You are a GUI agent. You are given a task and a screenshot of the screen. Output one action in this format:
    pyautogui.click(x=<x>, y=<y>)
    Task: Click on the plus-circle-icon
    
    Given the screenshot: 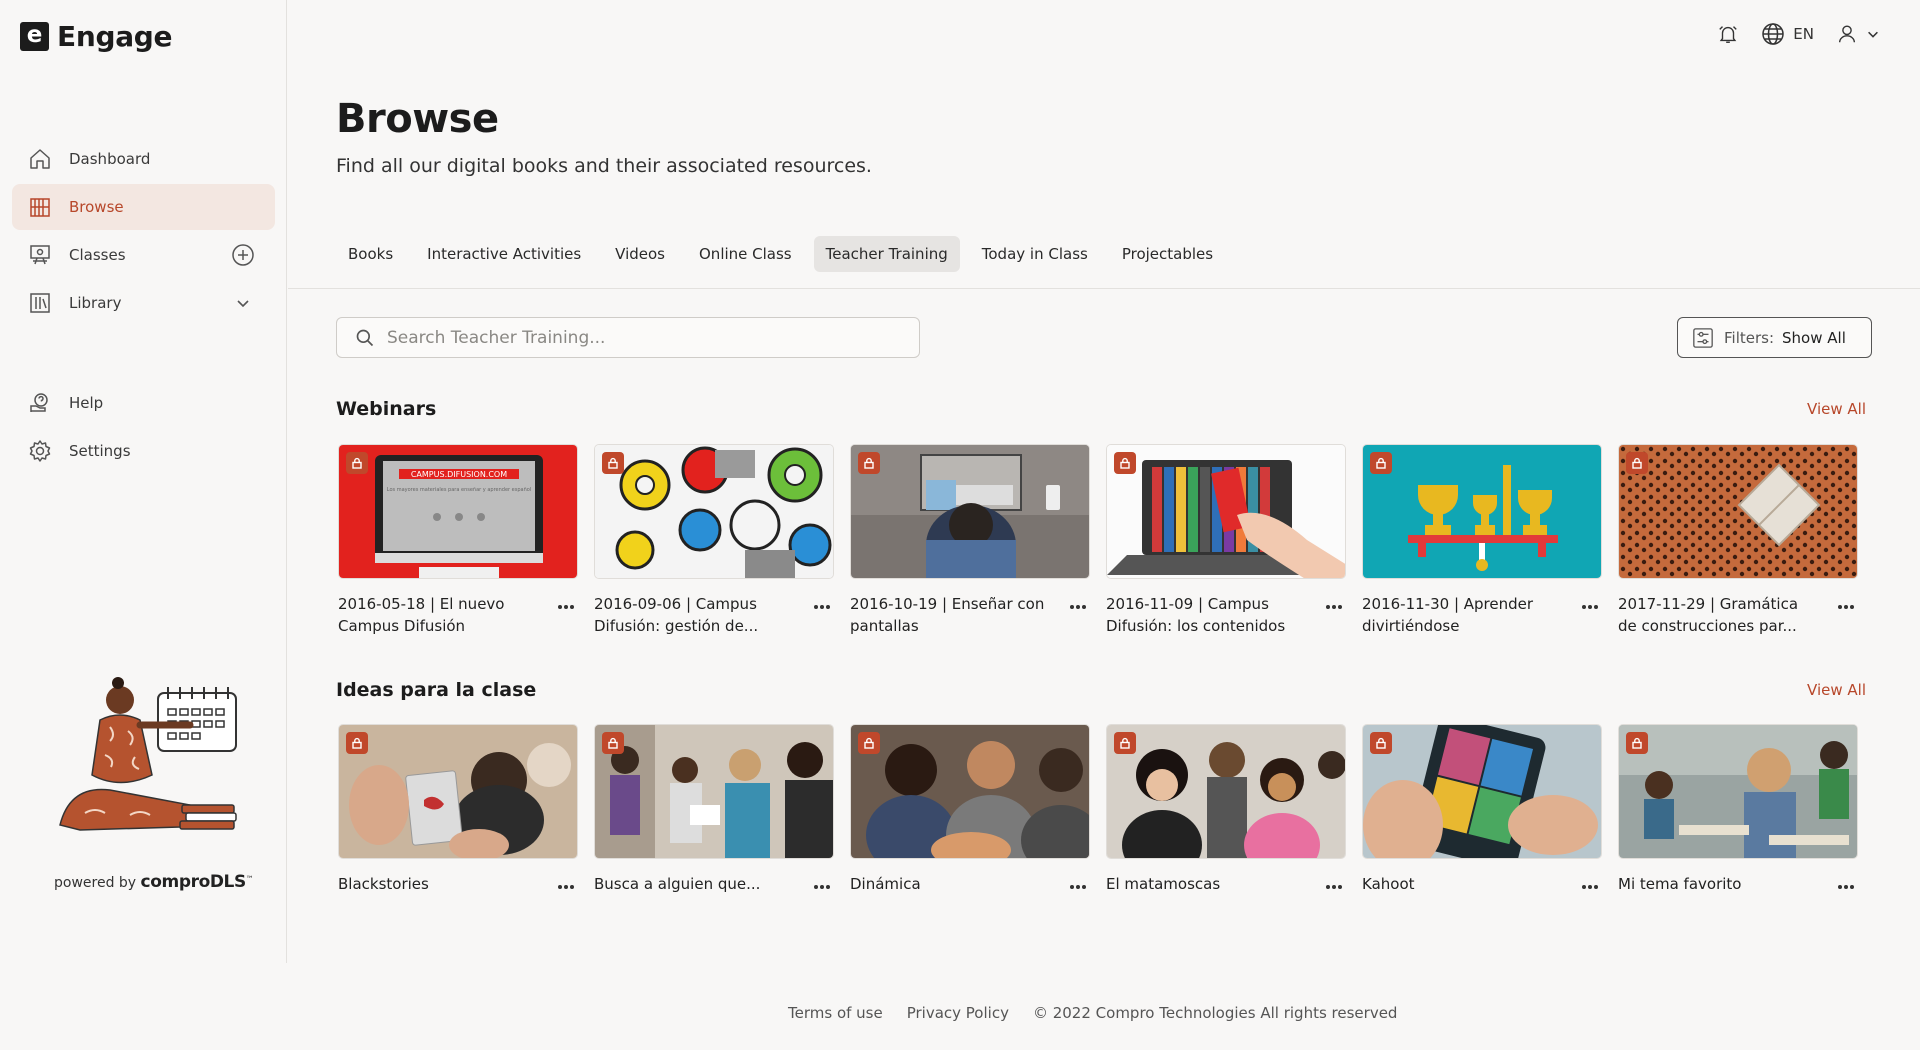 What is the action you would take?
    pyautogui.click(x=243, y=255)
    